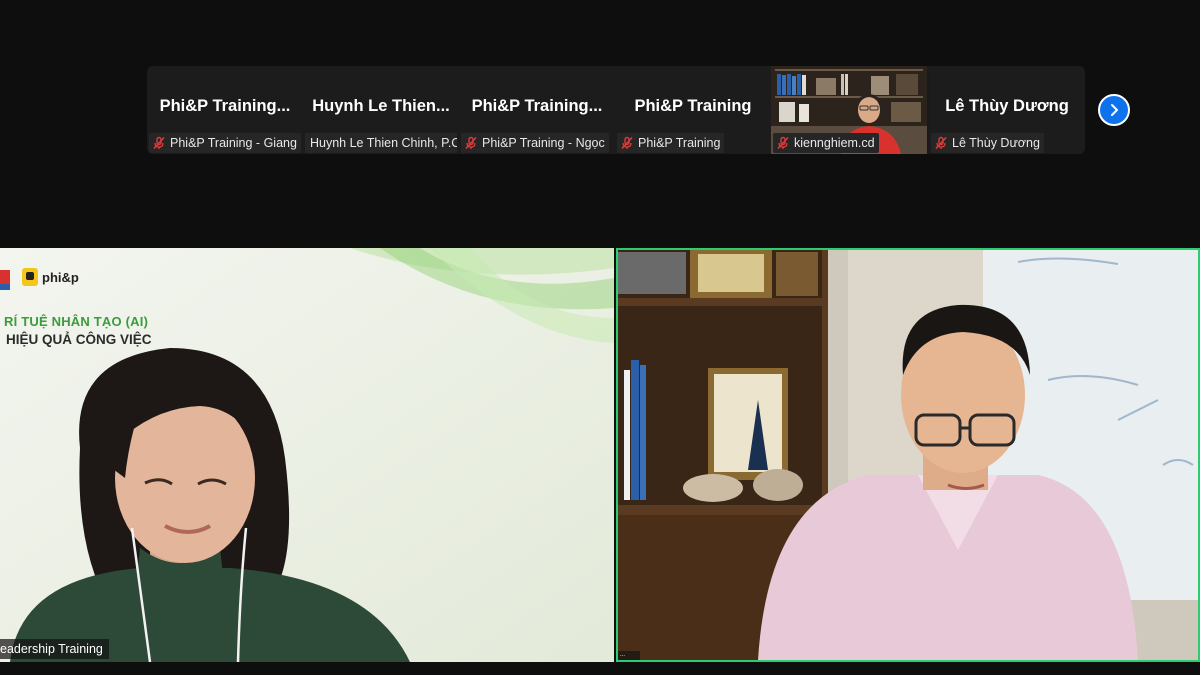  Describe the element at coordinates (679, 143) in the screenshot. I see `participant-tag-text: Phi&P Training` at that location.